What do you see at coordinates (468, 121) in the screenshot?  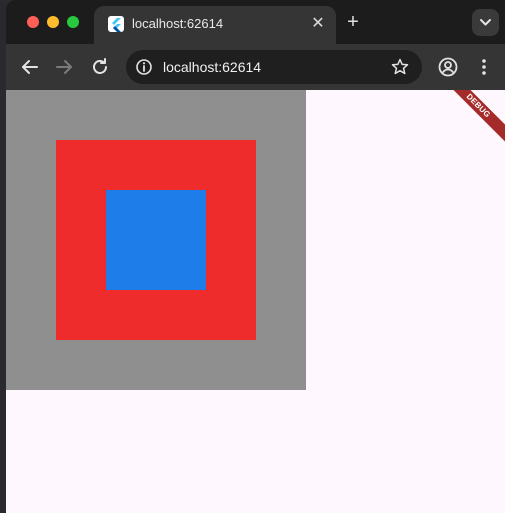 I see `debug-banner: DEBUG` at bounding box center [468, 121].